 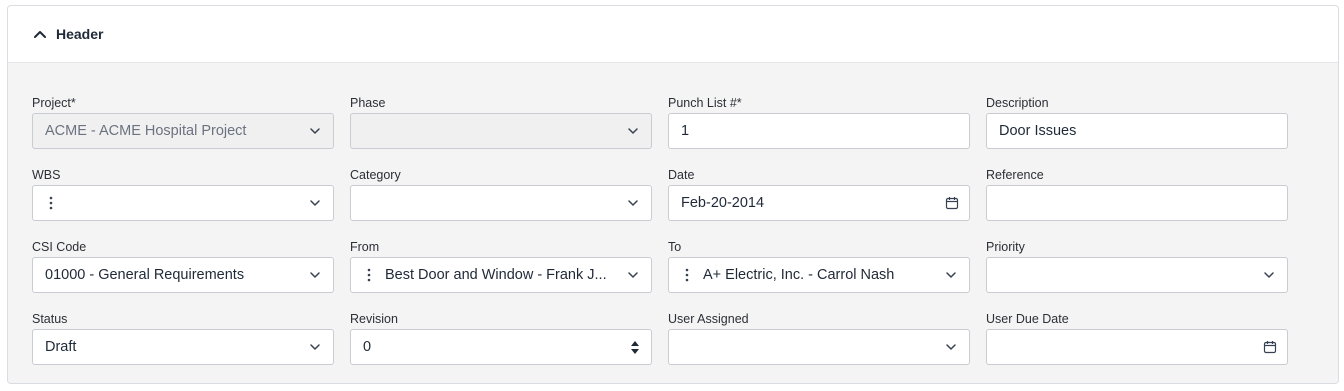 I want to click on priority-select, so click(x=1137, y=275).